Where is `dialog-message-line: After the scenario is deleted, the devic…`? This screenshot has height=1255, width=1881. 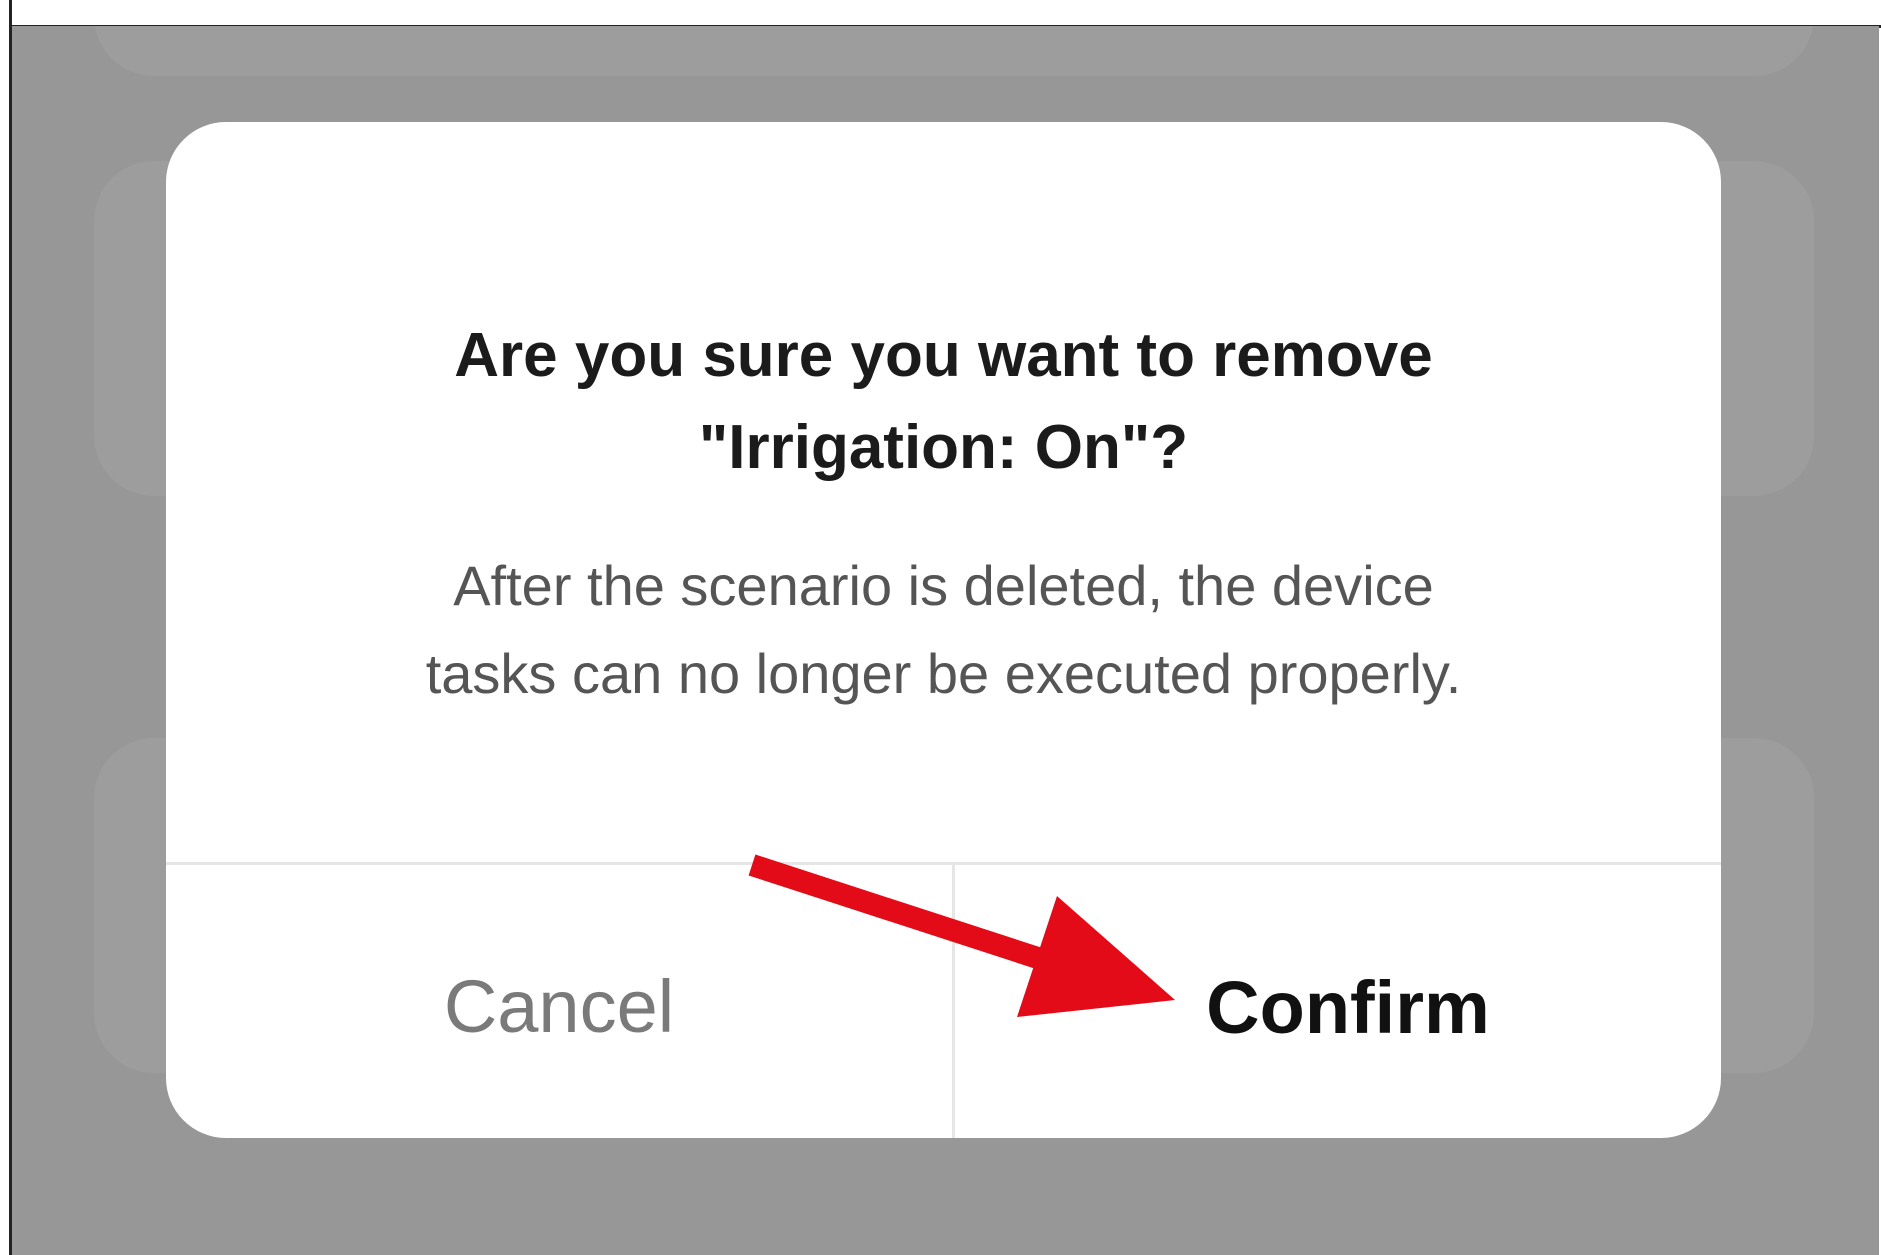 dialog-message-line: After the scenario is deleted, the devic… is located at coordinates (943, 585).